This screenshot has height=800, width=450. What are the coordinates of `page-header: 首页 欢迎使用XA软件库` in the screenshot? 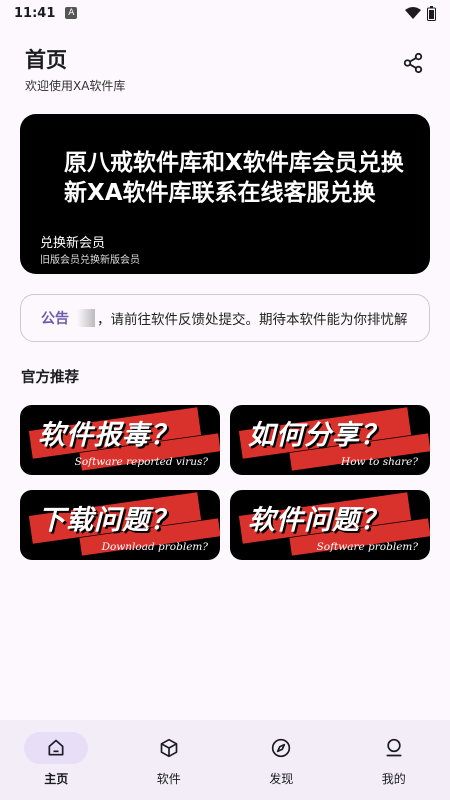 It's located at (75, 69).